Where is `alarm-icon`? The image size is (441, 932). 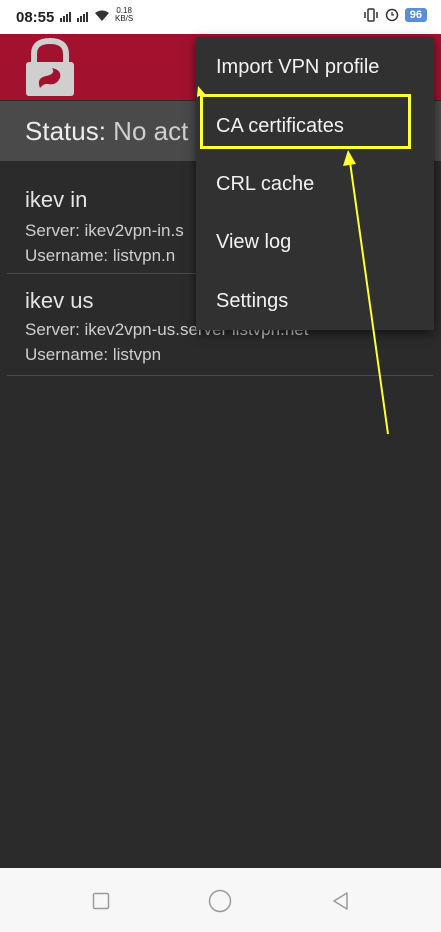
alarm-icon is located at coordinates (391, 15).